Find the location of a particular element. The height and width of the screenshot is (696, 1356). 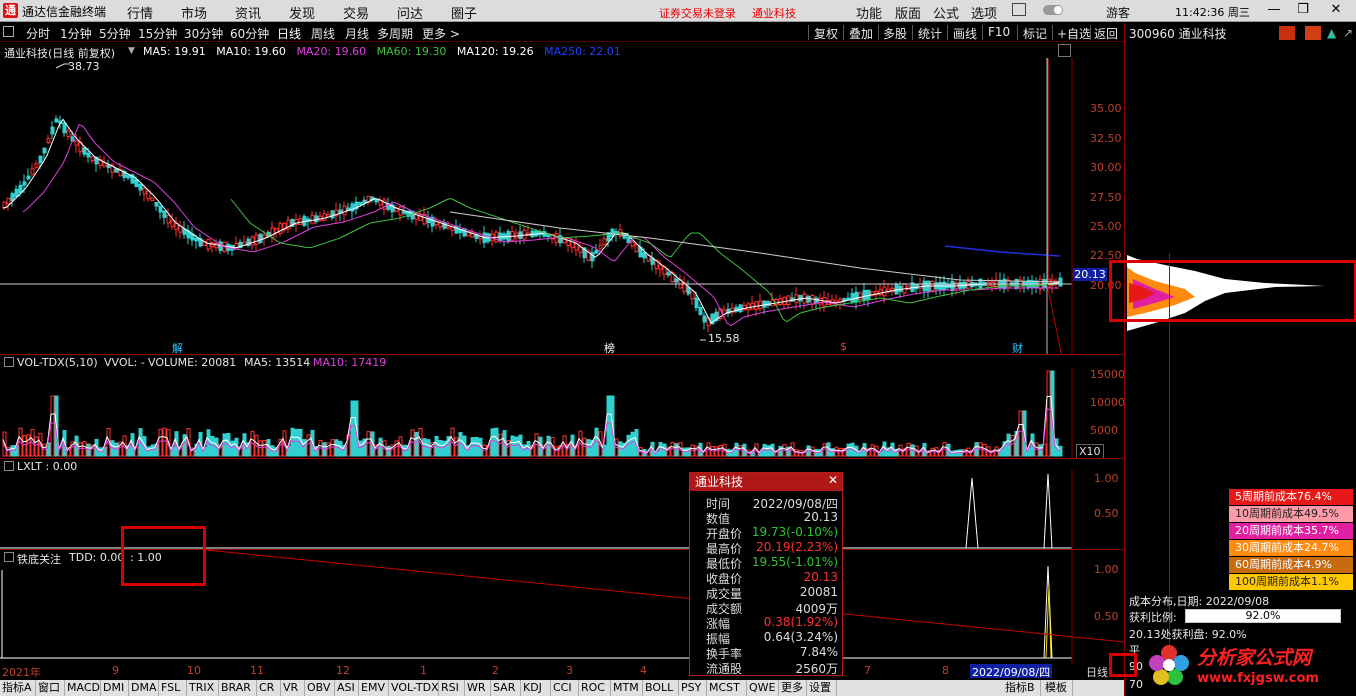

popup-close-icon: ✕ is located at coordinates (833, 480).